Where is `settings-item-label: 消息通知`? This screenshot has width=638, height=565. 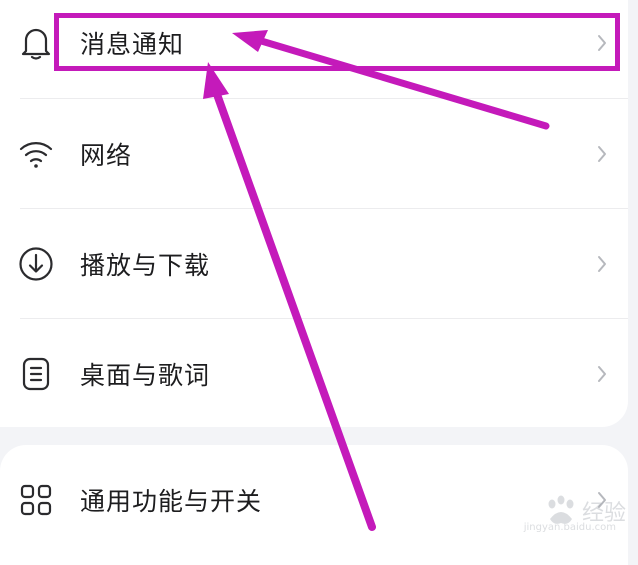 settings-item-label: 消息通知 is located at coordinates (132, 44).